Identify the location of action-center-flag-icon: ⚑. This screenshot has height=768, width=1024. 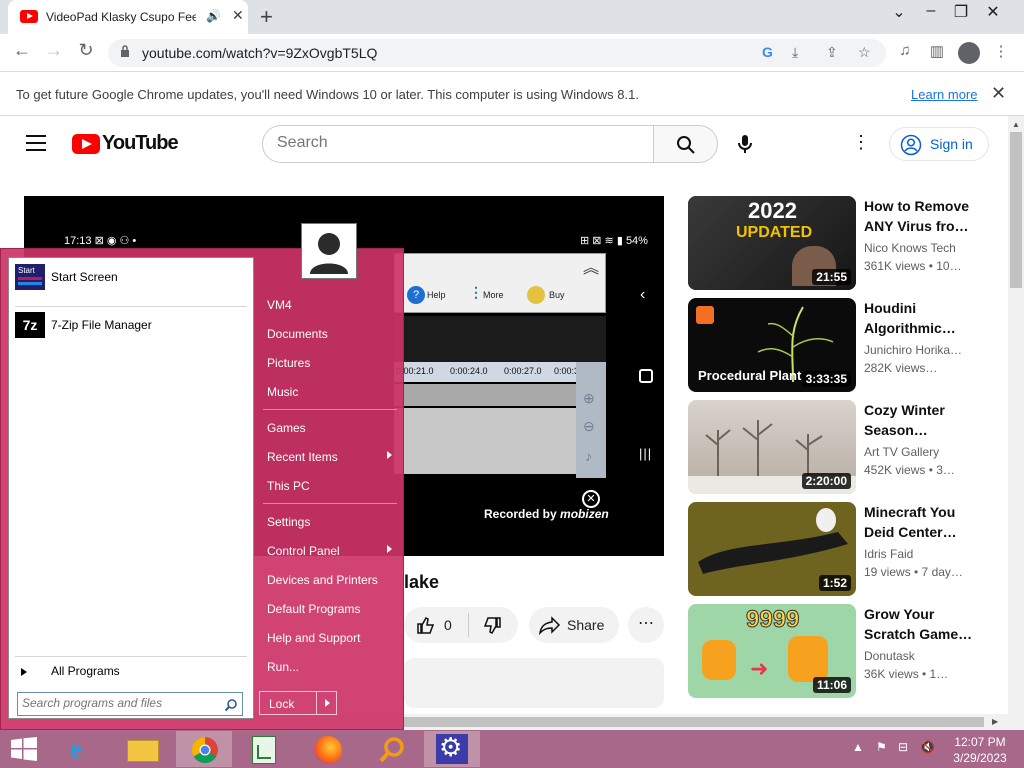
(881, 747).